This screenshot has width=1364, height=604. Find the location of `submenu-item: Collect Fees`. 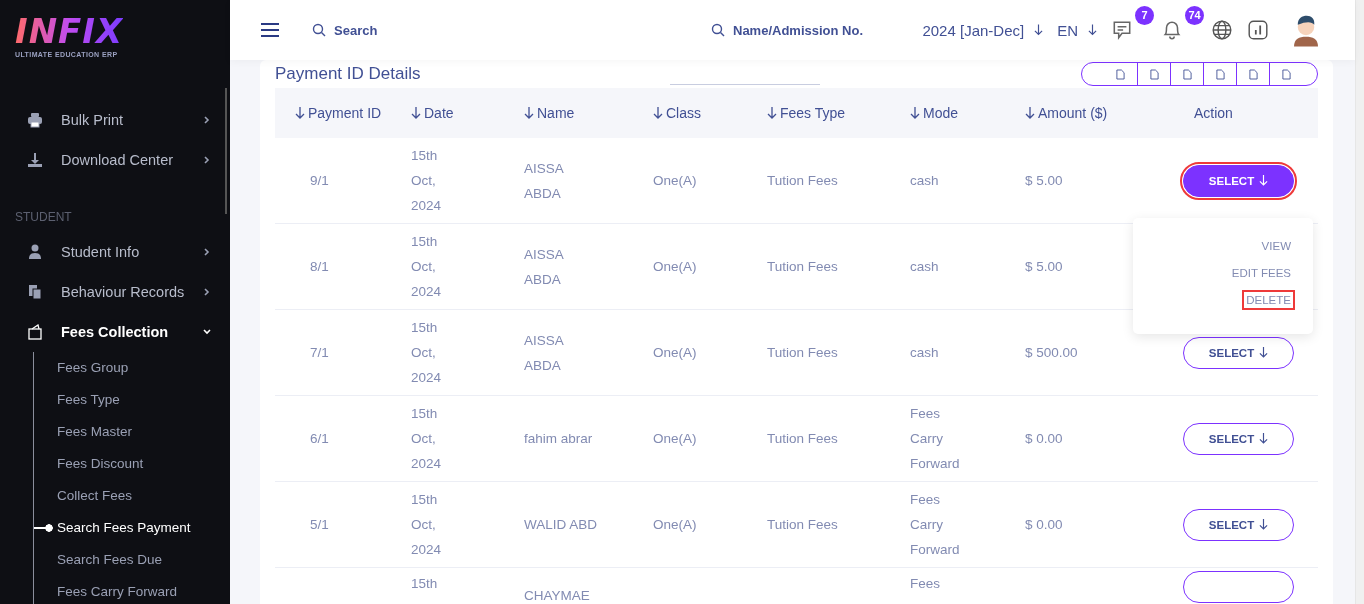

submenu-item: Collect Fees is located at coordinates (132, 496).